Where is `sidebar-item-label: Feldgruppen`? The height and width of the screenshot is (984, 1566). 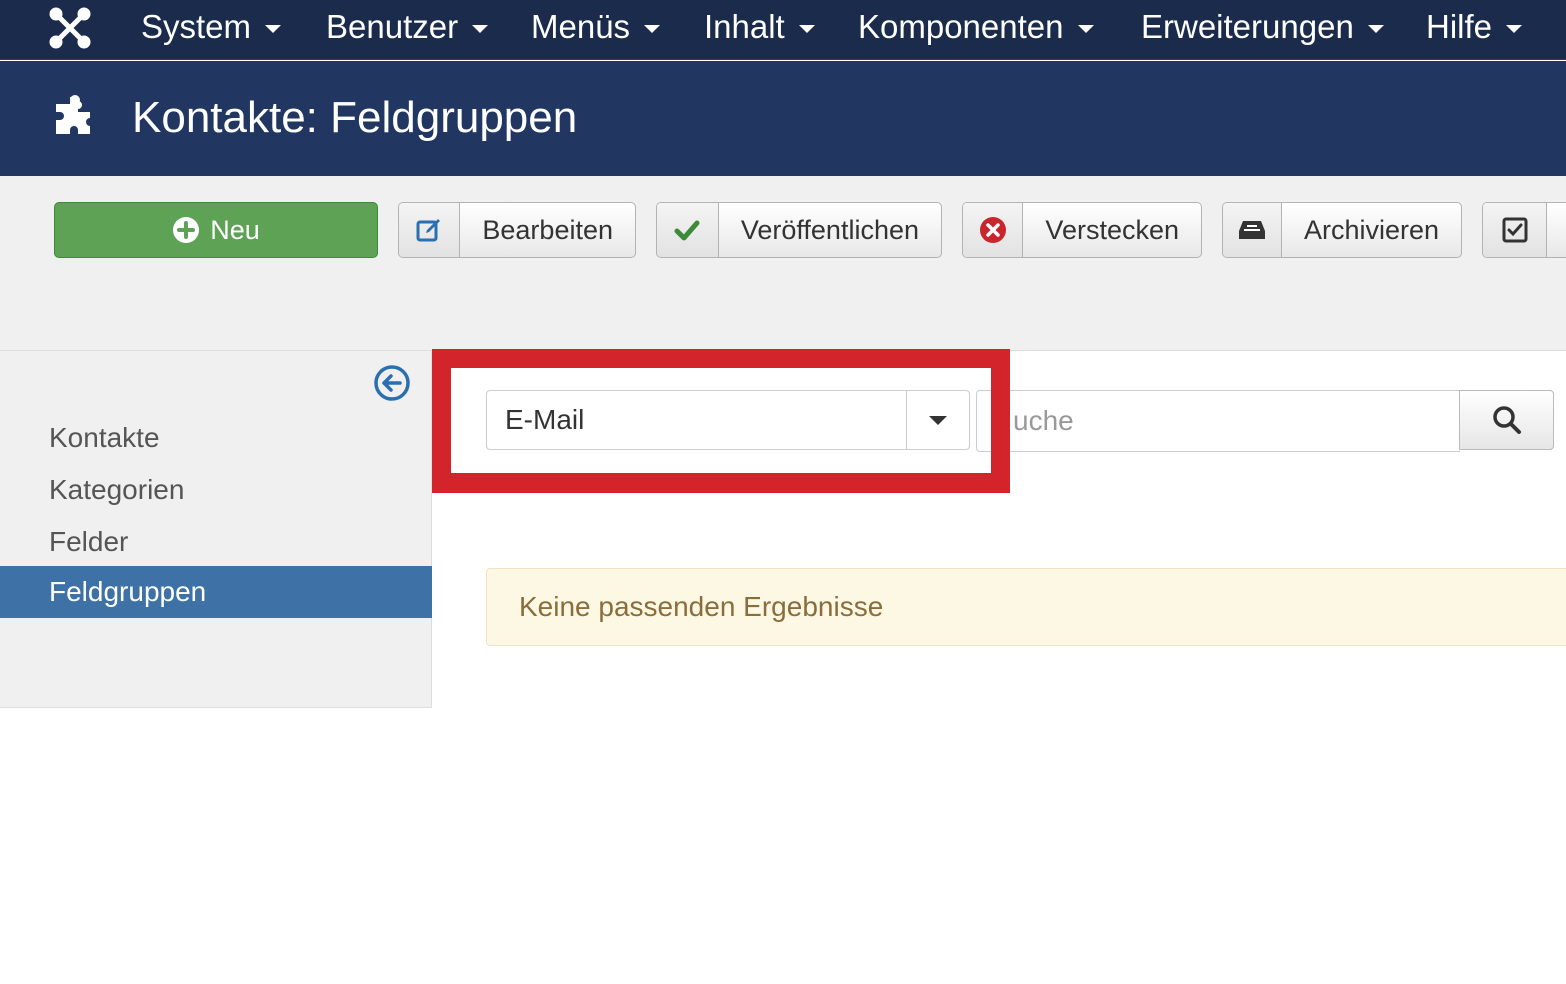
sidebar-item-label: Feldgruppen is located at coordinates (128, 591).